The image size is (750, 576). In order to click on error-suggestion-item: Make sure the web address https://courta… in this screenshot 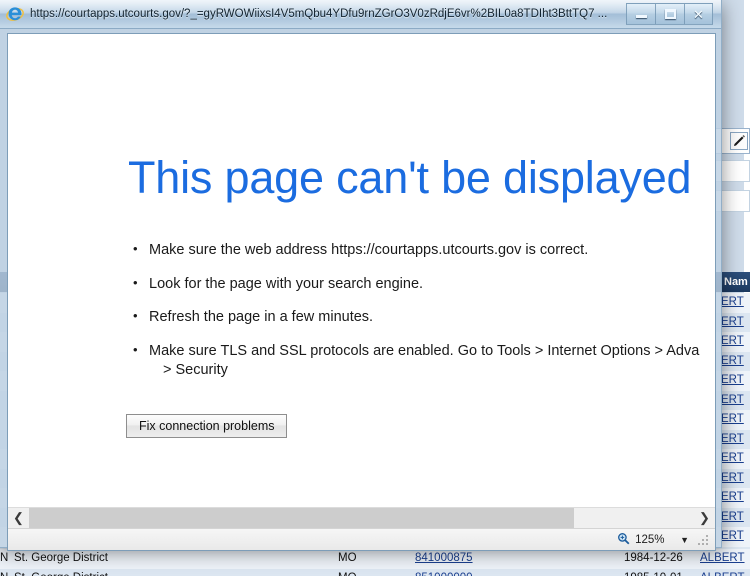, I will do `click(423, 250)`.